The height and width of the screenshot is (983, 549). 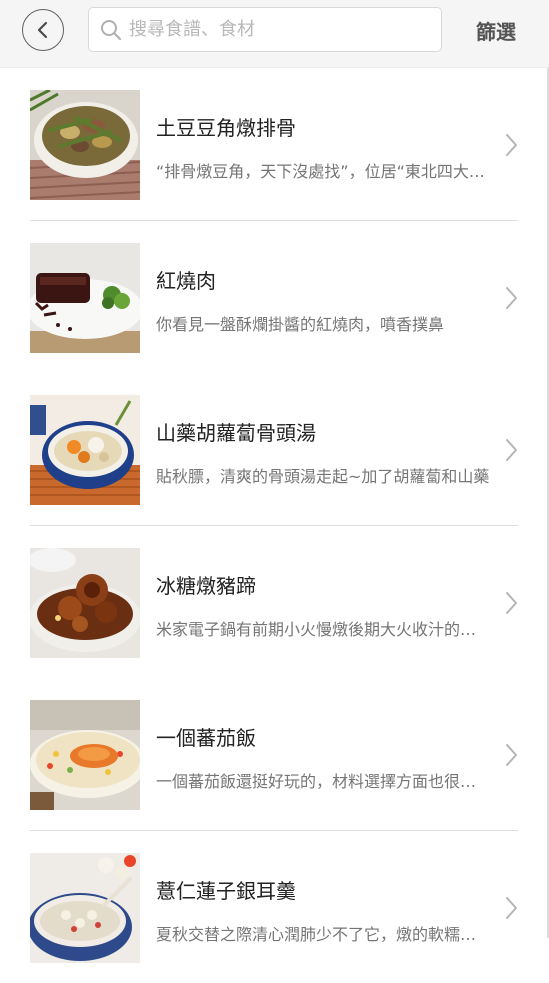 What do you see at coordinates (226, 126) in the screenshot?
I see `recipe-title: 土豆豆角燉排骨` at bounding box center [226, 126].